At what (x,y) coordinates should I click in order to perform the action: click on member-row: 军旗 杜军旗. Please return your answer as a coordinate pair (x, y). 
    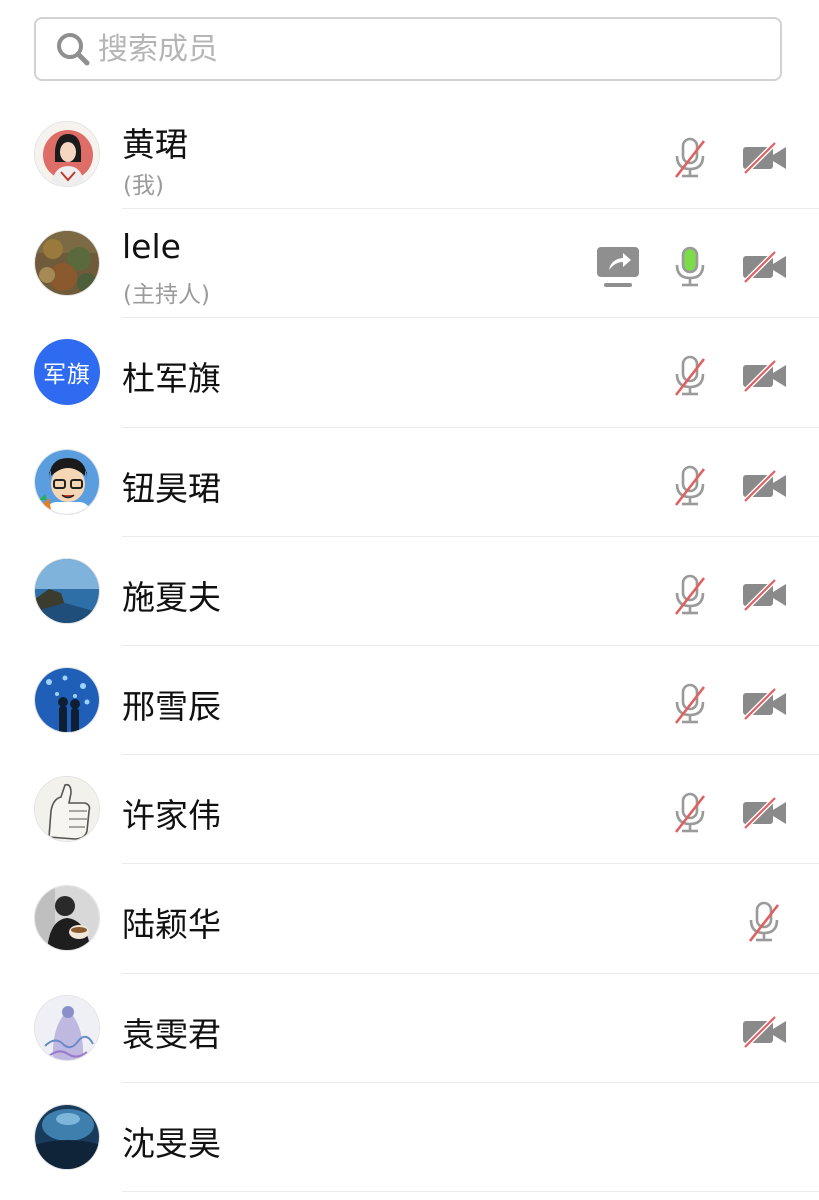
    Looking at the image, I should click on (409, 373).